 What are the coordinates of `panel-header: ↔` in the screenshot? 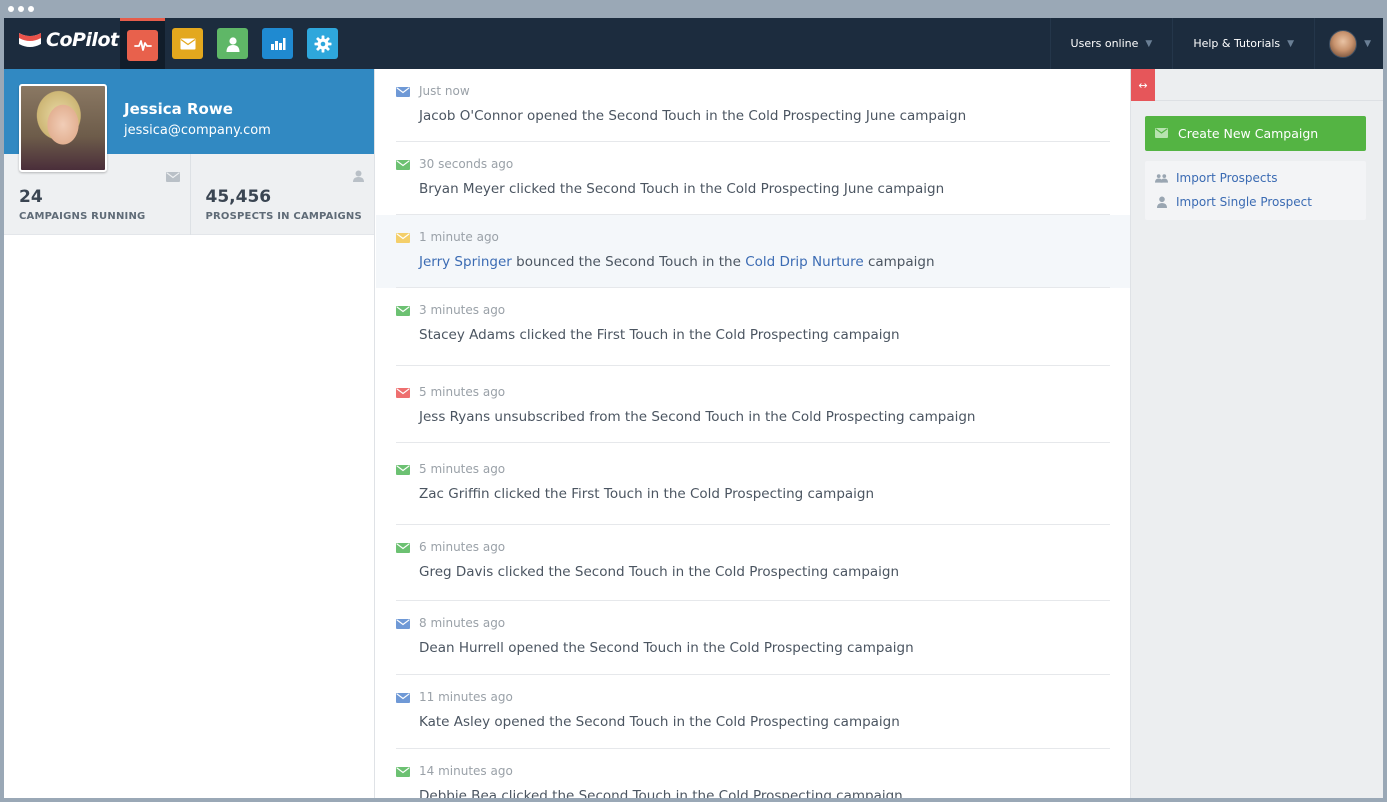 It's located at (1257, 85).